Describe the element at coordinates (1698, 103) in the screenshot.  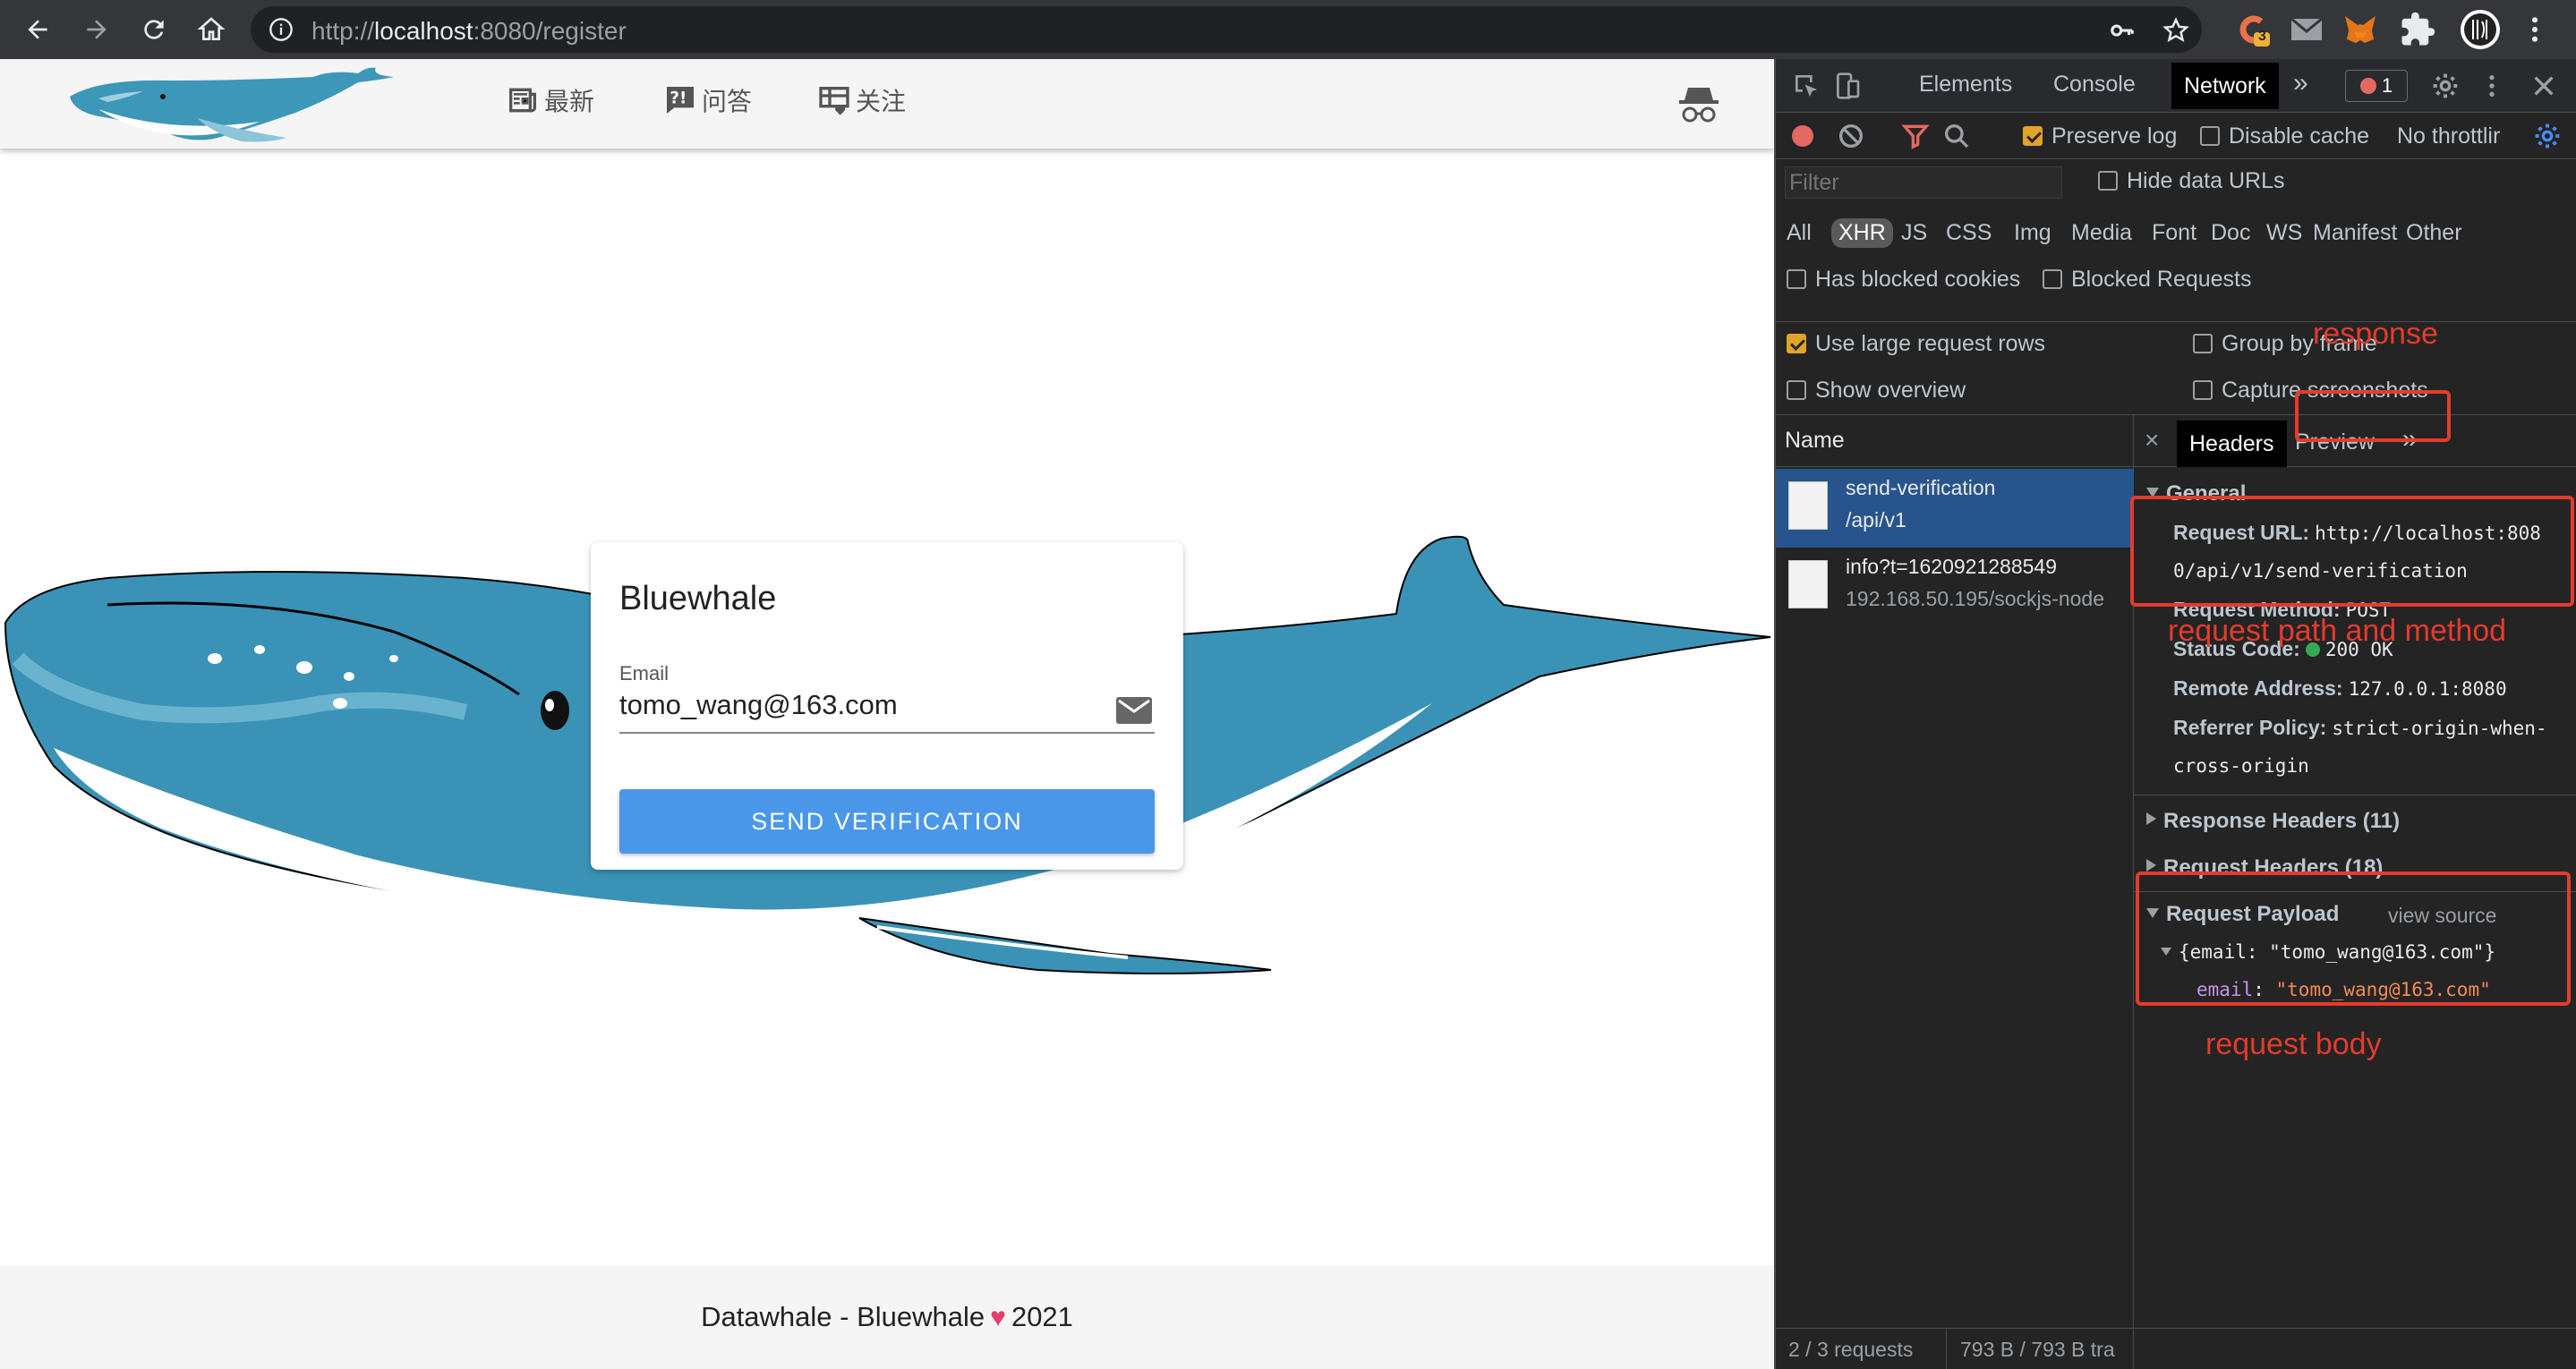
I see `incognito-icon` at that location.